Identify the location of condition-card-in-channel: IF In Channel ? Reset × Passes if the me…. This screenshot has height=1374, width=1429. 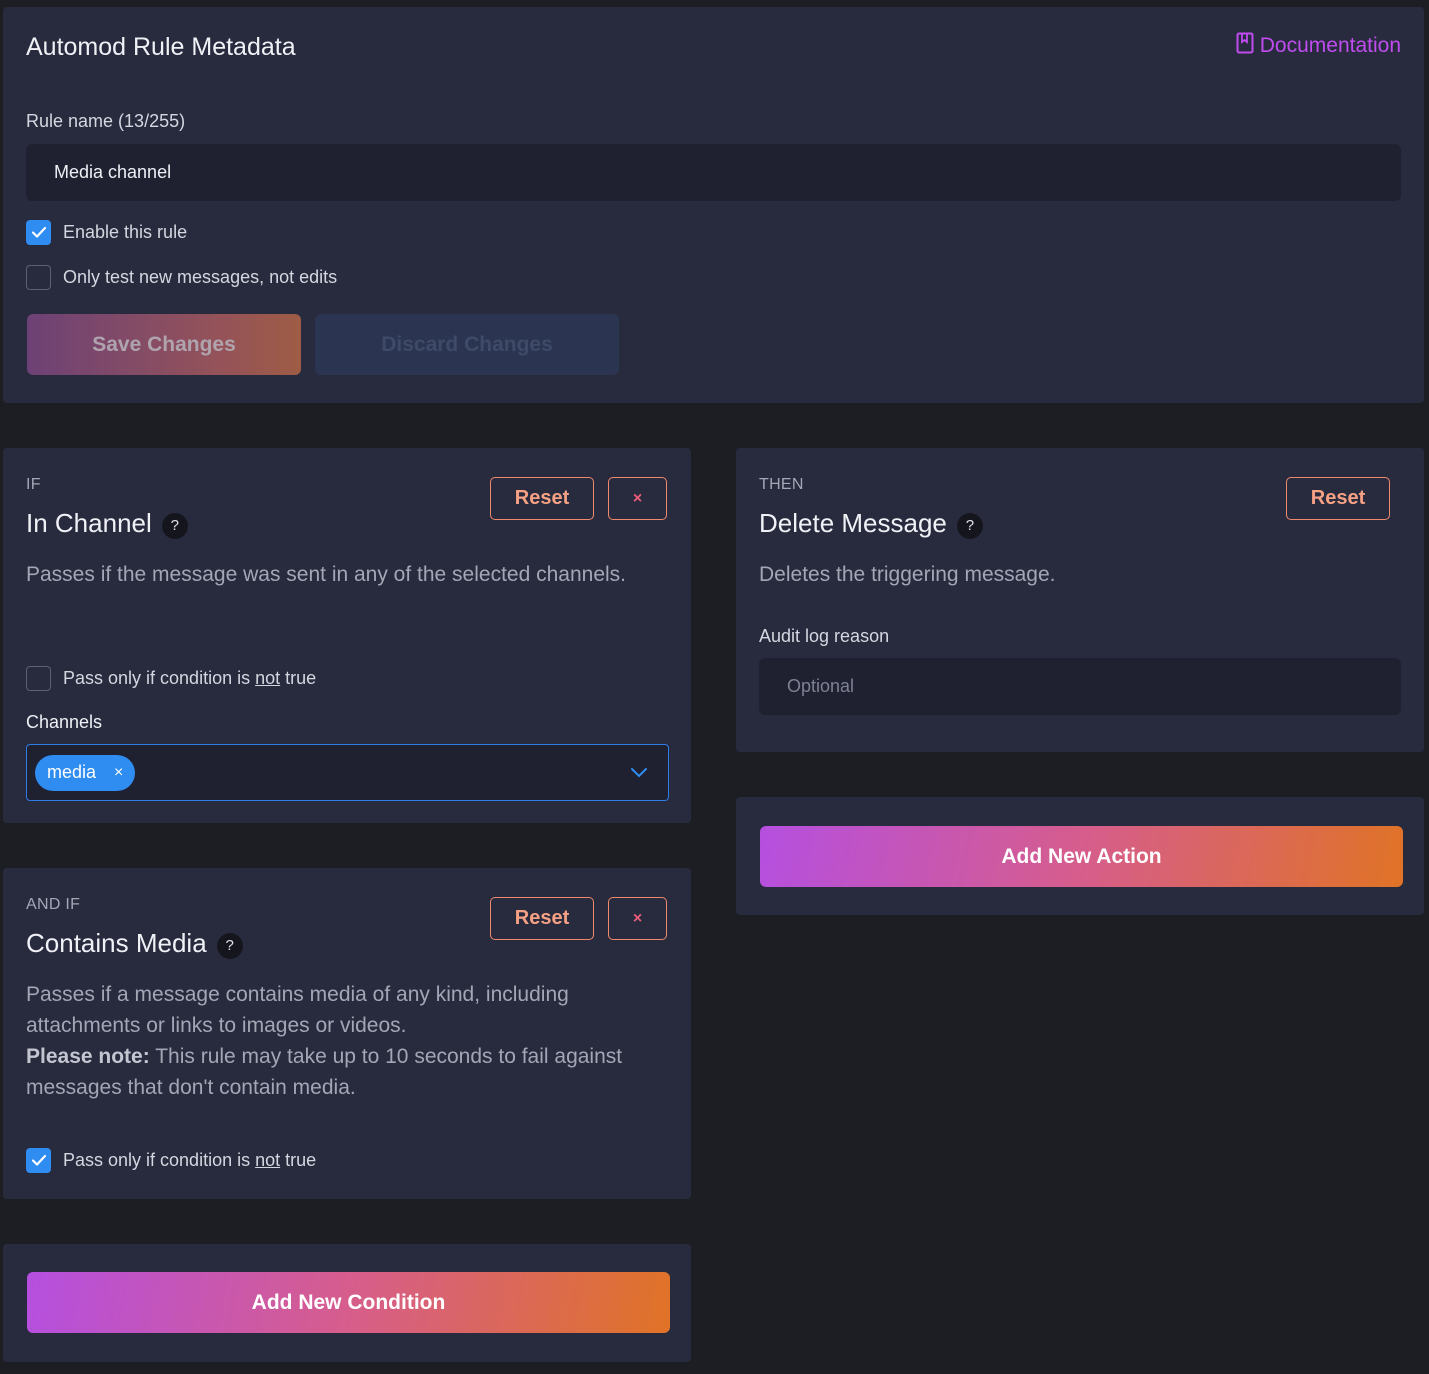
(347, 635).